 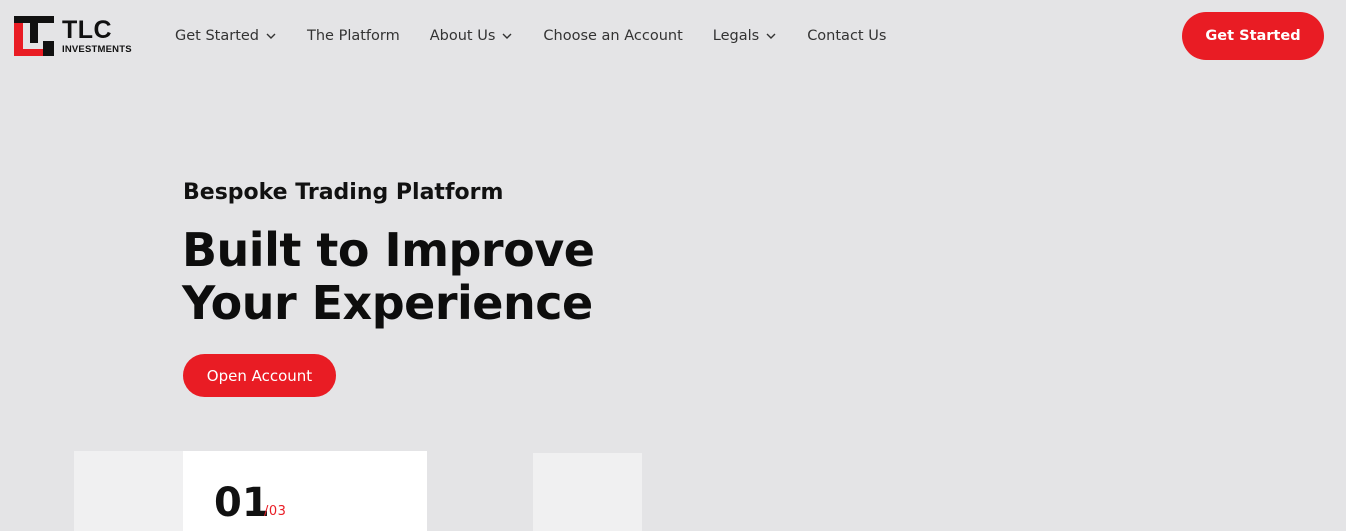 What do you see at coordinates (387, 303) in the screenshot?
I see `hero-title-line-2: Your Experience` at bounding box center [387, 303].